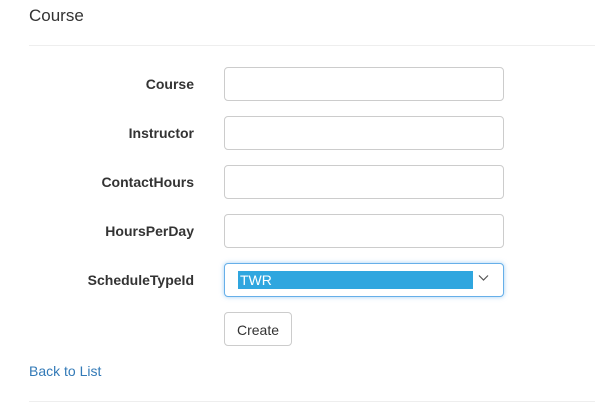 The height and width of the screenshot is (413, 595). I want to click on form-row-instructor: Instructor, so click(297, 133).